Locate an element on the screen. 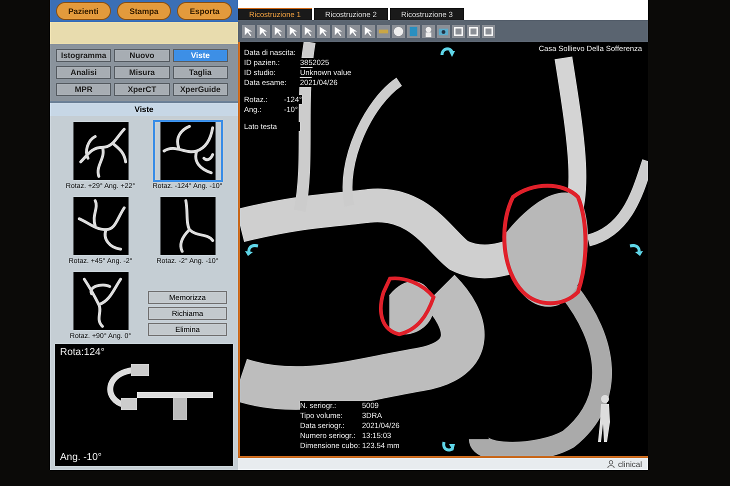  function-button: XperGuide is located at coordinates (200, 89).